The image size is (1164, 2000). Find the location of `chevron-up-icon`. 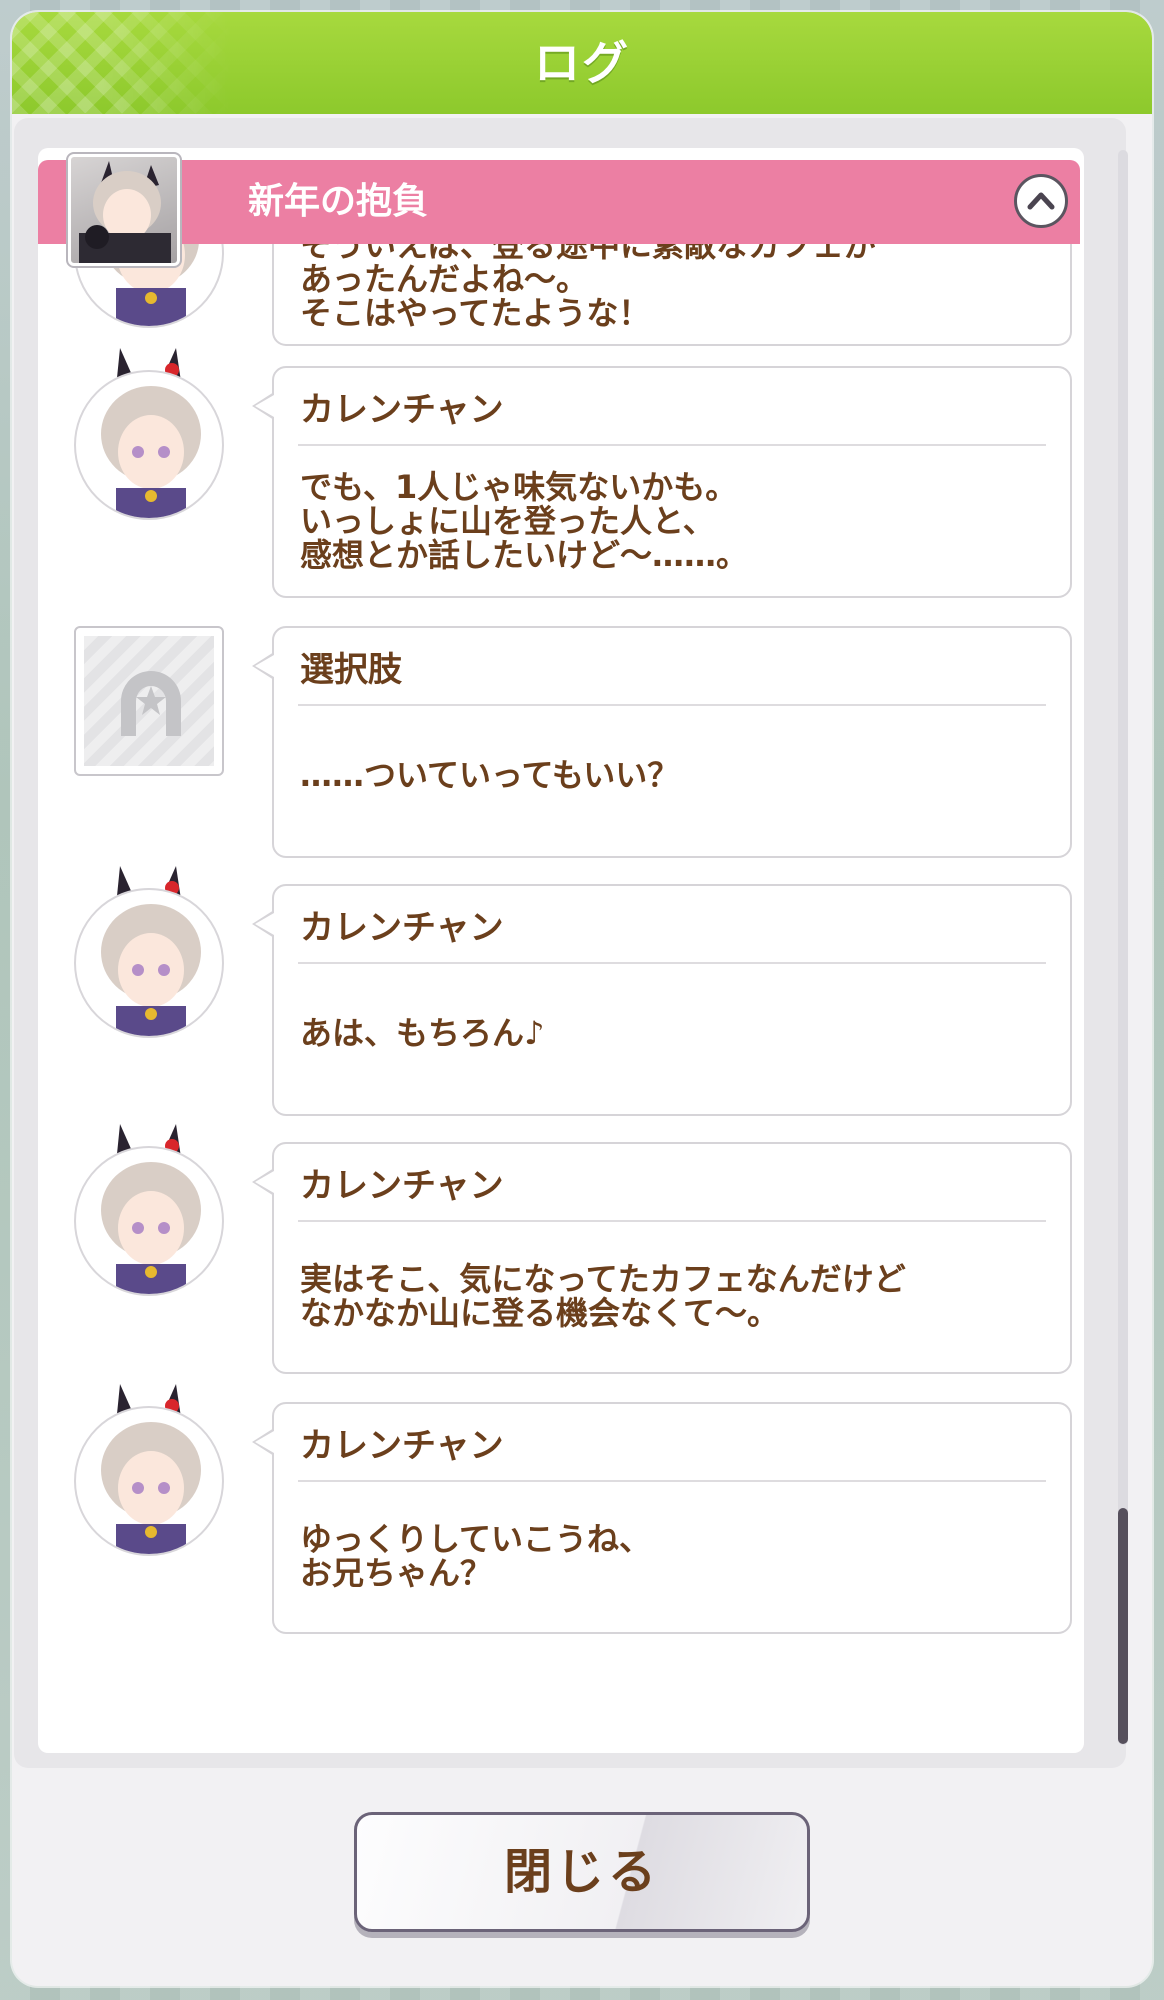

chevron-up-icon is located at coordinates (1041, 201).